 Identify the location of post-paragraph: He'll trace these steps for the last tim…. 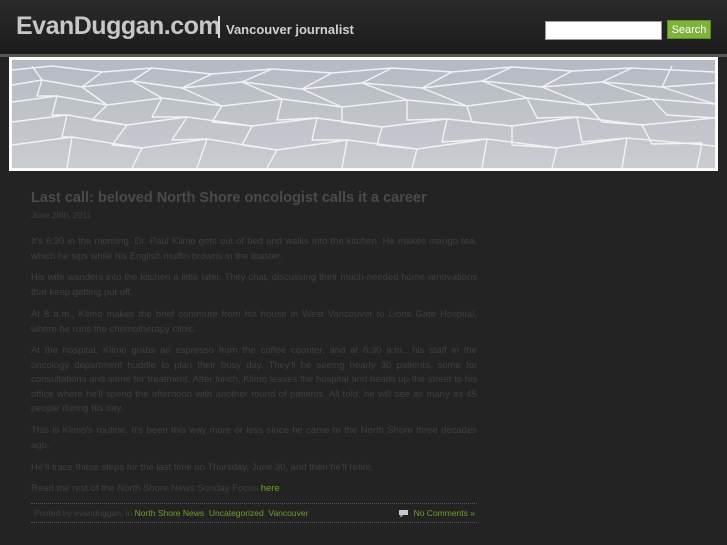
(202, 467).